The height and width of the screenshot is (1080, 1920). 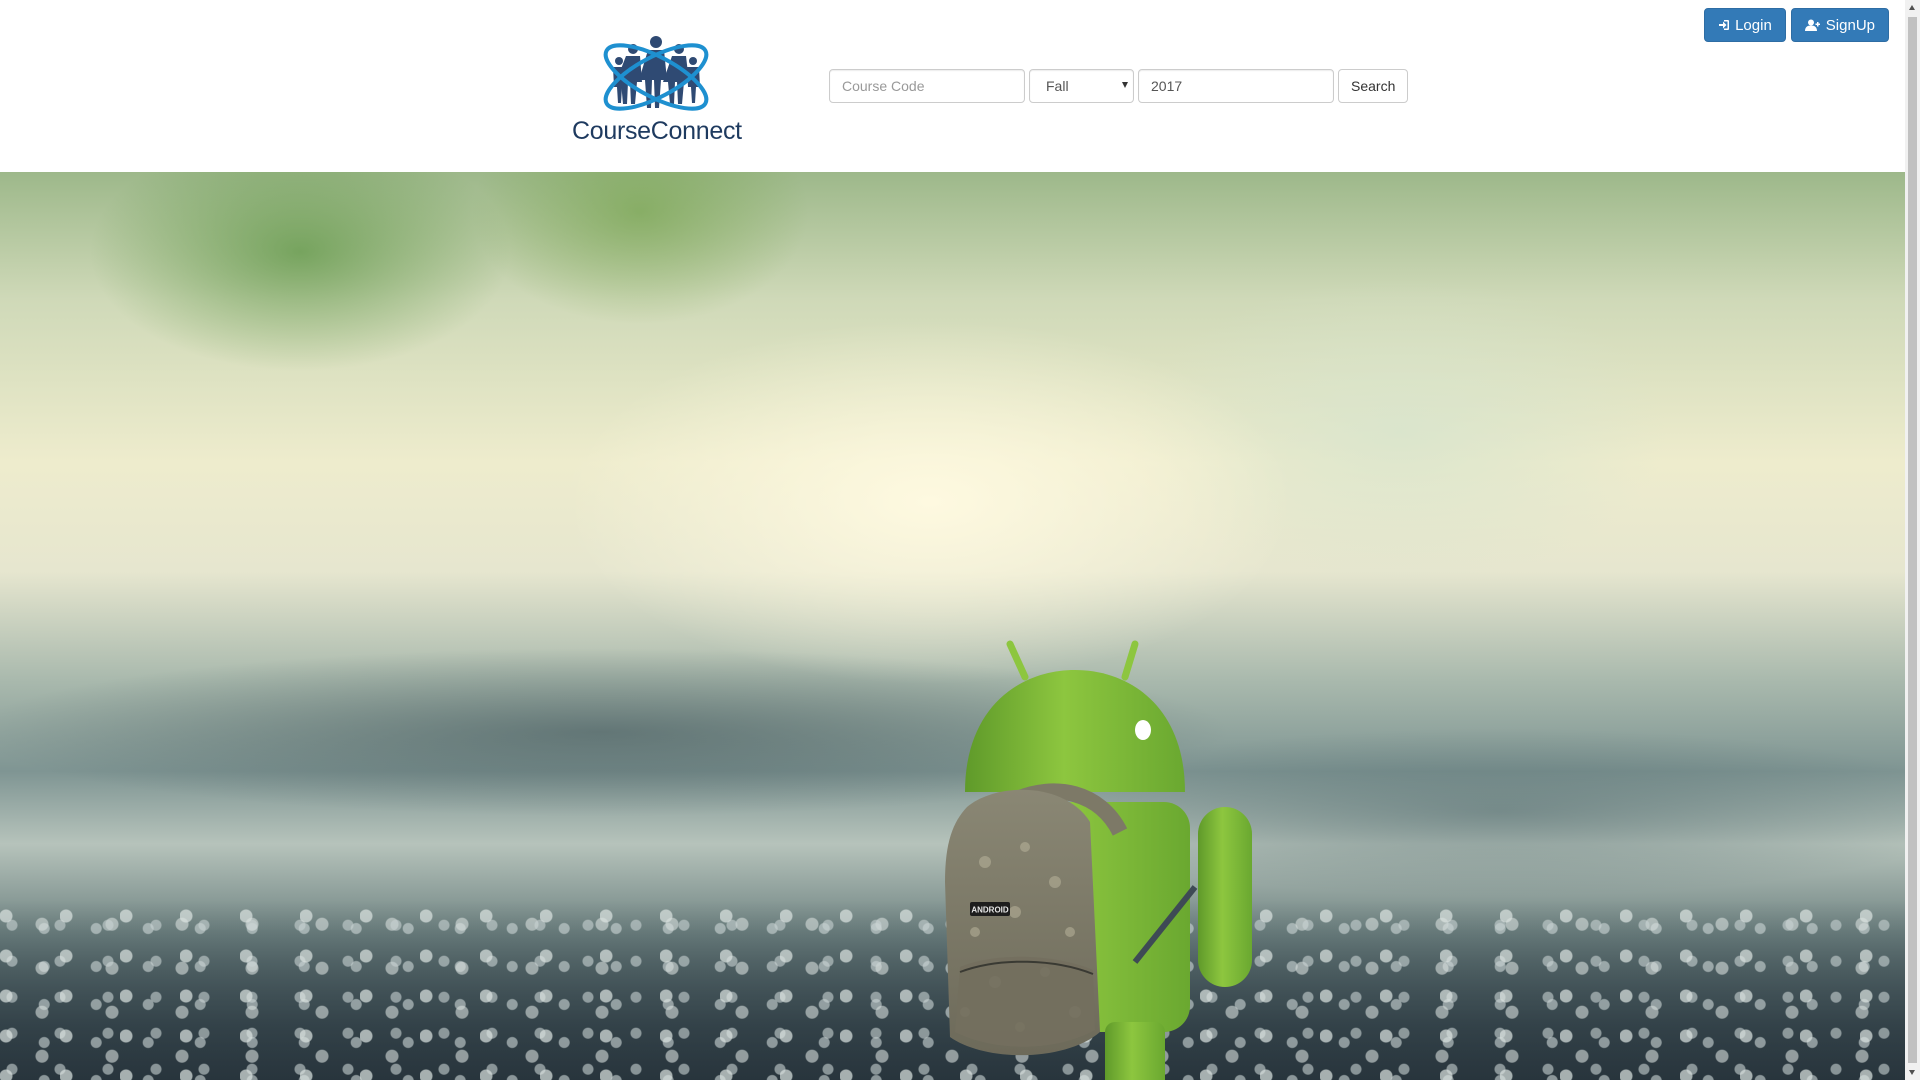 I want to click on login-label: Login, so click(x=1753, y=25).